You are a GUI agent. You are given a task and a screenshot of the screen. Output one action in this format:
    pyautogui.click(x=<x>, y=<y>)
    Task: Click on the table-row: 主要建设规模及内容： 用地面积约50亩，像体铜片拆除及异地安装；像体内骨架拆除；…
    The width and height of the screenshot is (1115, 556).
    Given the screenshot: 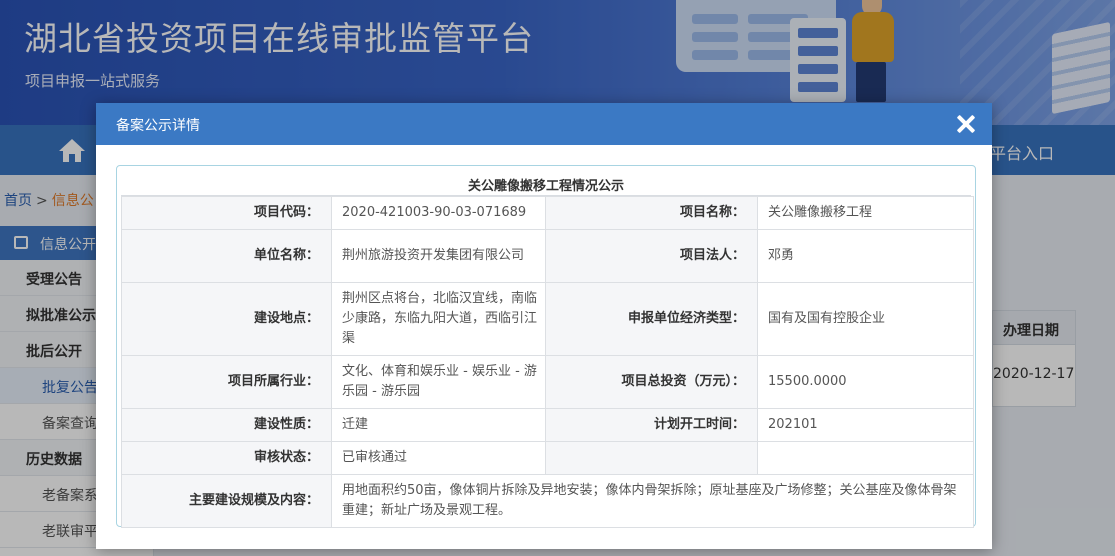 What is the action you would take?
    pyautogui.click(x=547, y=501)
    